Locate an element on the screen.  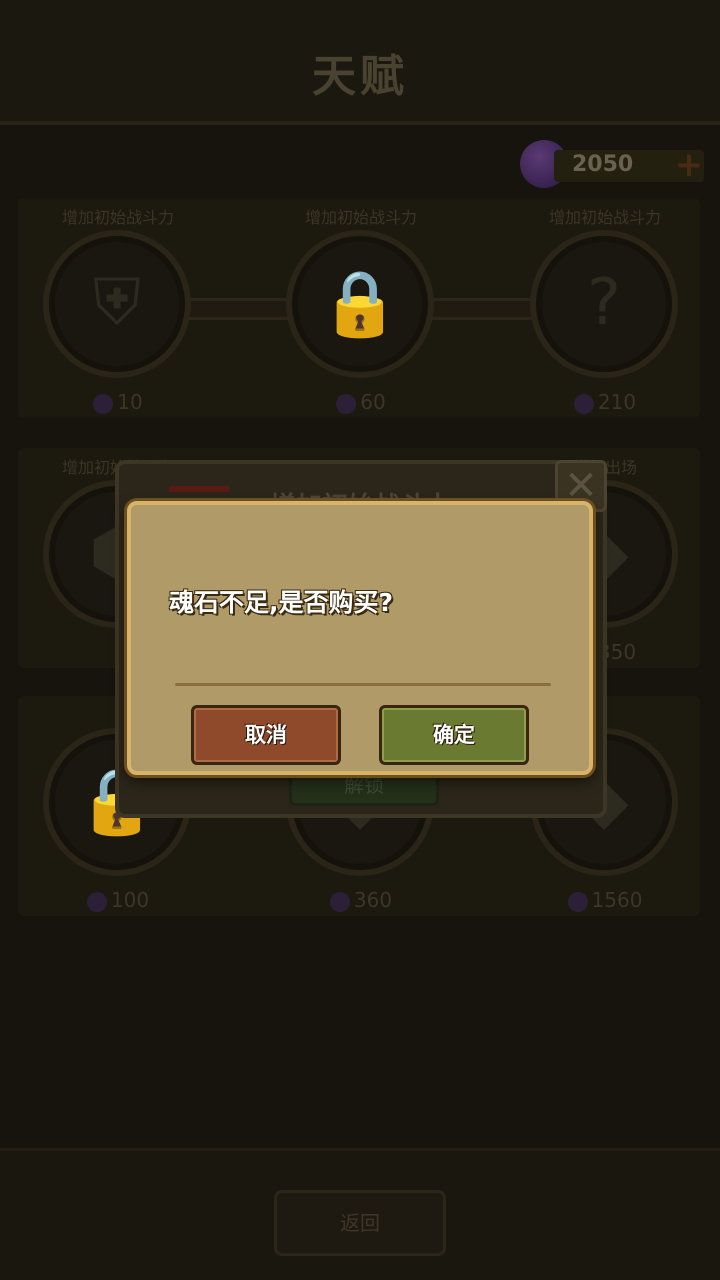
back-button: 返回 is located at coordinates (360, 1223).